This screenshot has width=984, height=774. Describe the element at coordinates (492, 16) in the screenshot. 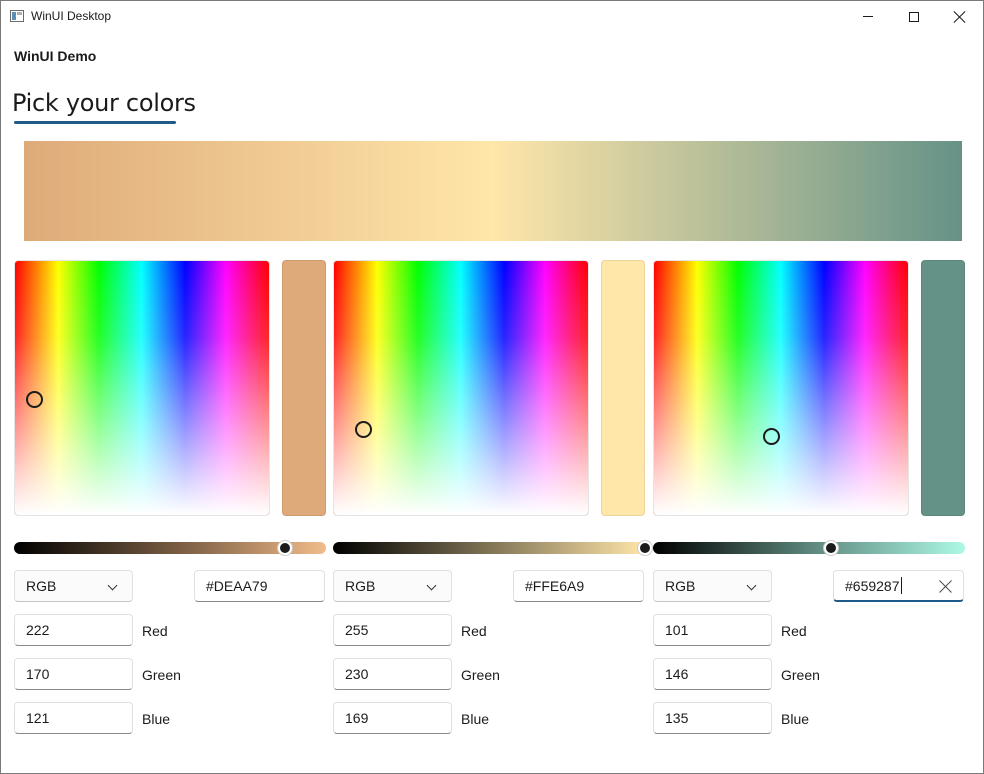

I see `title-bar: WinUI Desktop` at that location.